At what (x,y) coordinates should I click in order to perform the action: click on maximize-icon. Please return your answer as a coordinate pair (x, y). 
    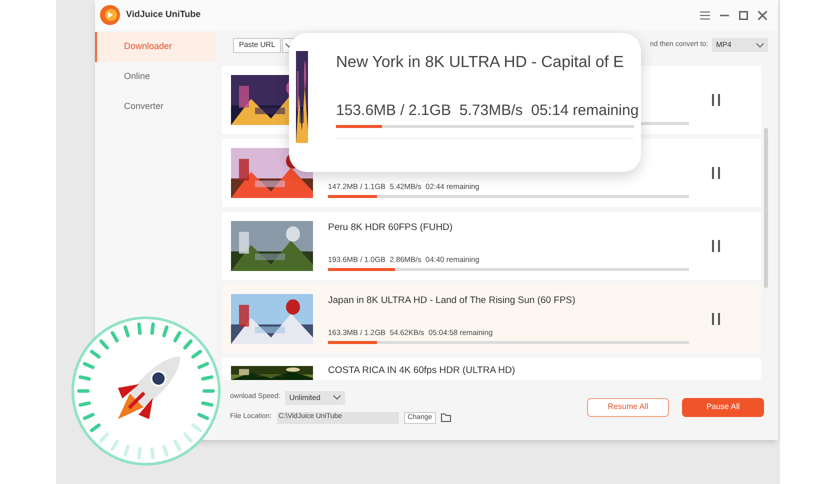
    Looking at the image, I should click on (743, 15).